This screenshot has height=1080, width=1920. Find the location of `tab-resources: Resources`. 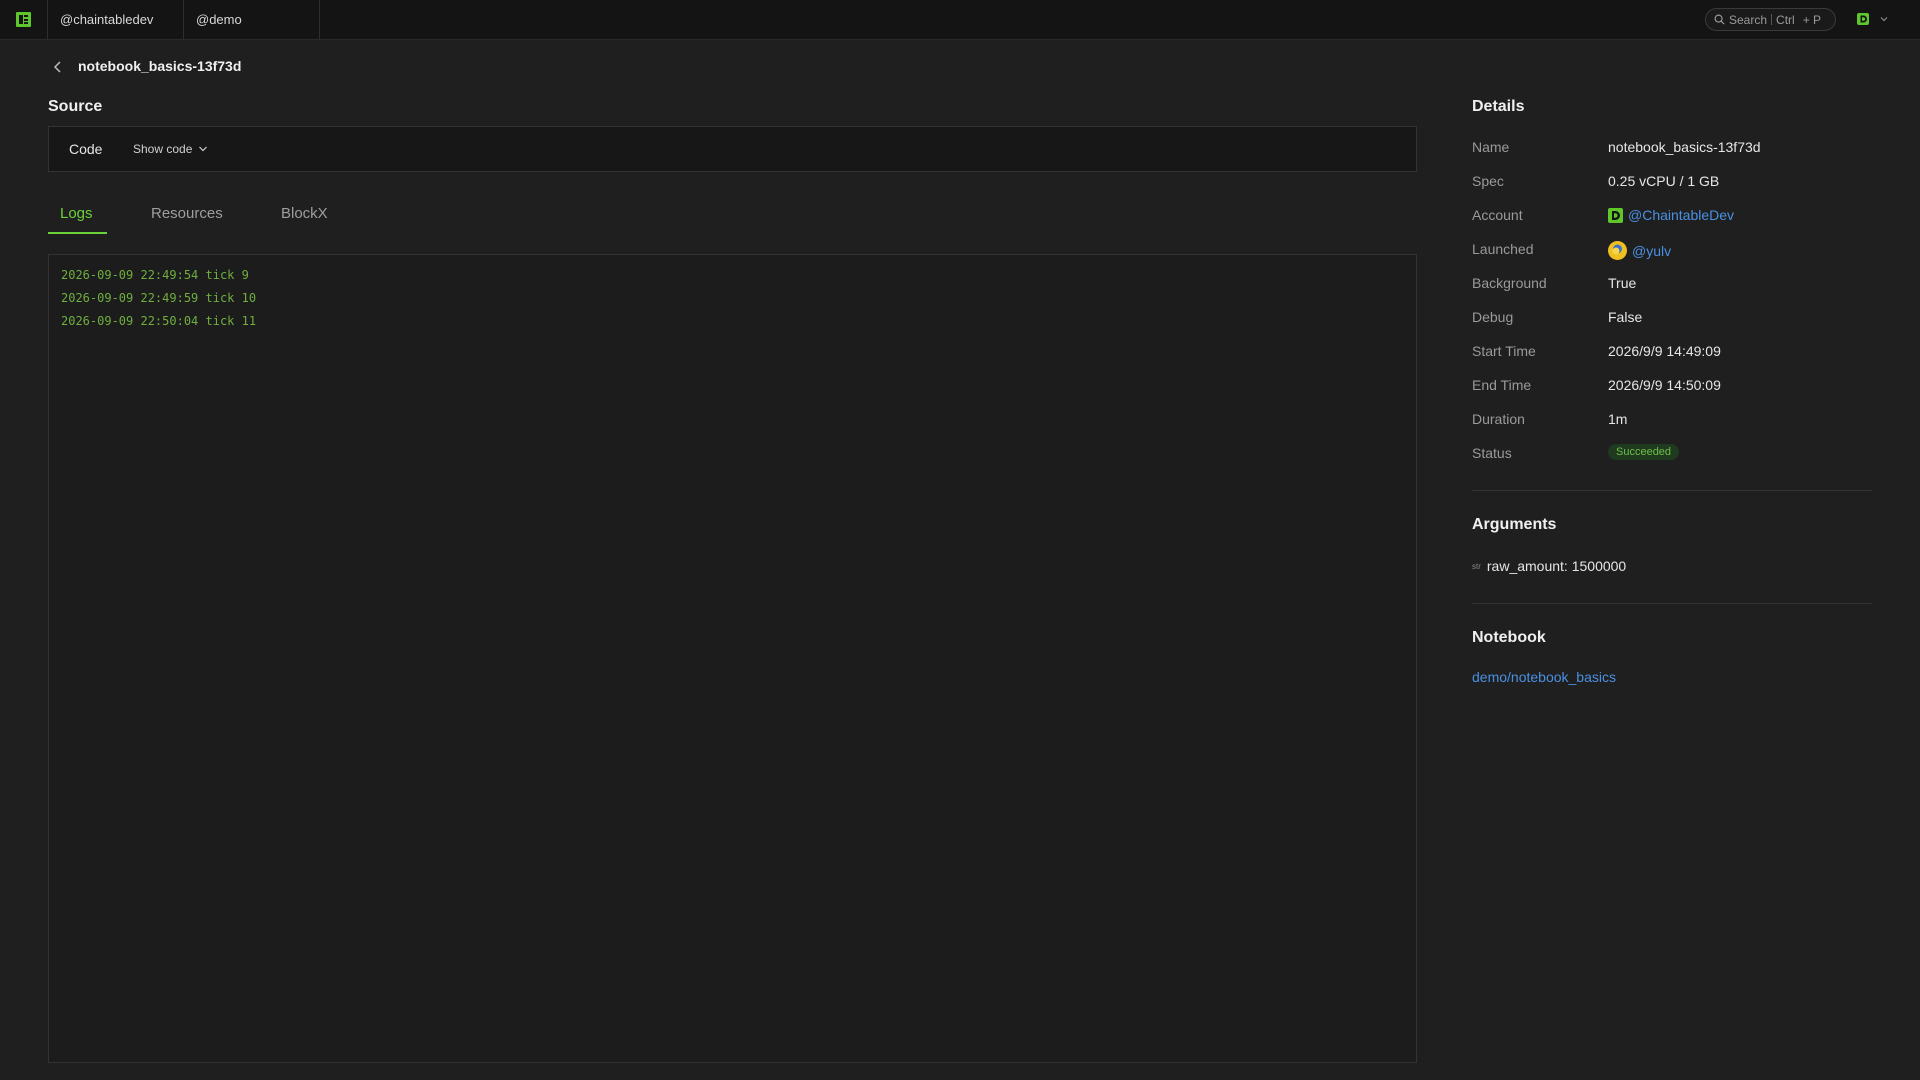

tab-resources: Resources is located at coordinates (187, 220).